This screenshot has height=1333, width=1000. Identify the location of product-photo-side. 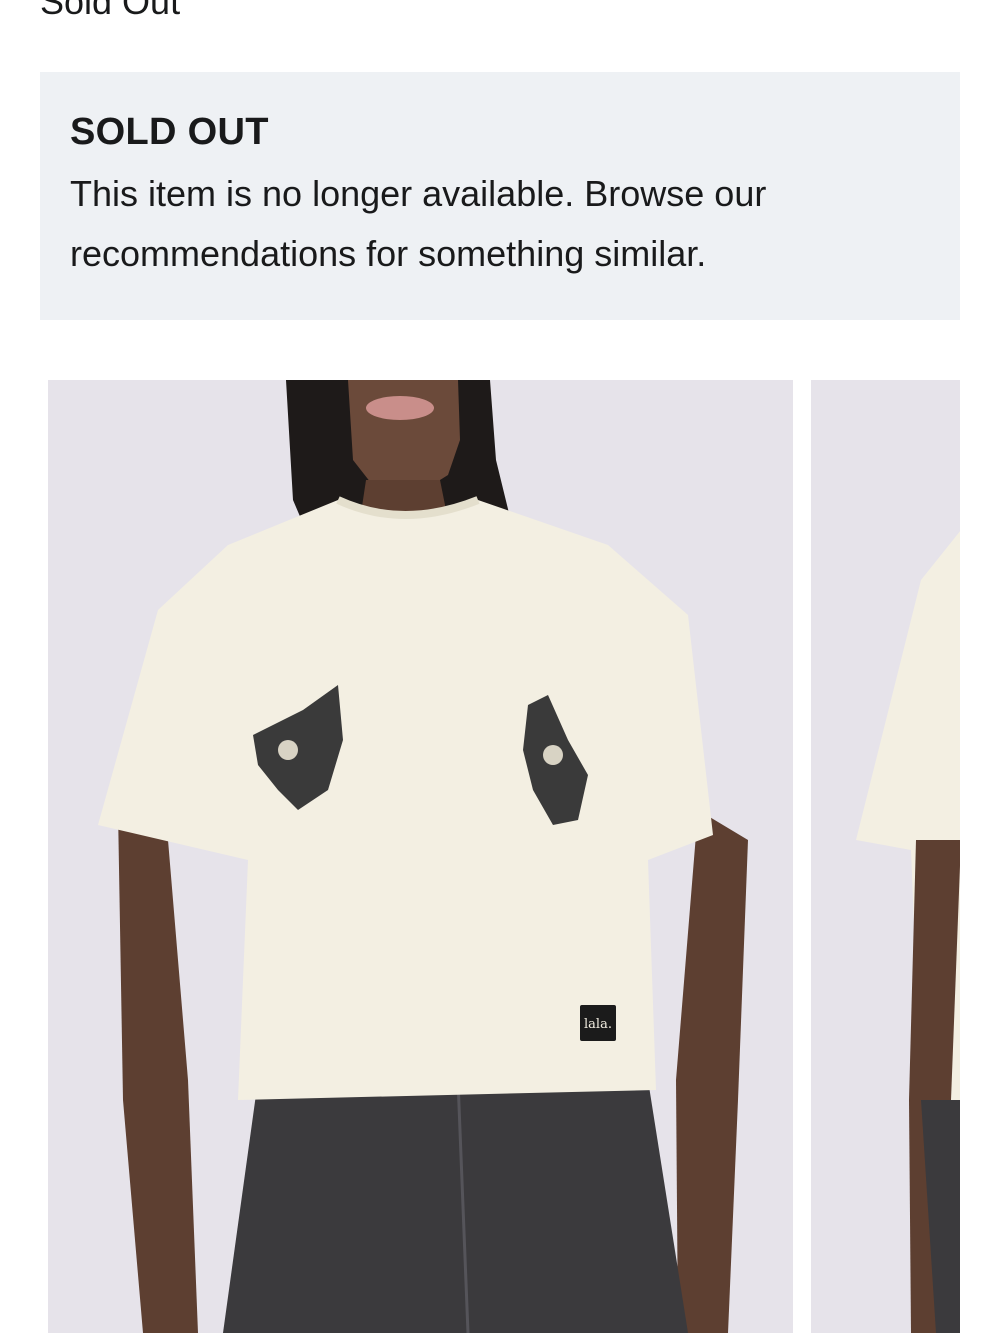
(885, 856).